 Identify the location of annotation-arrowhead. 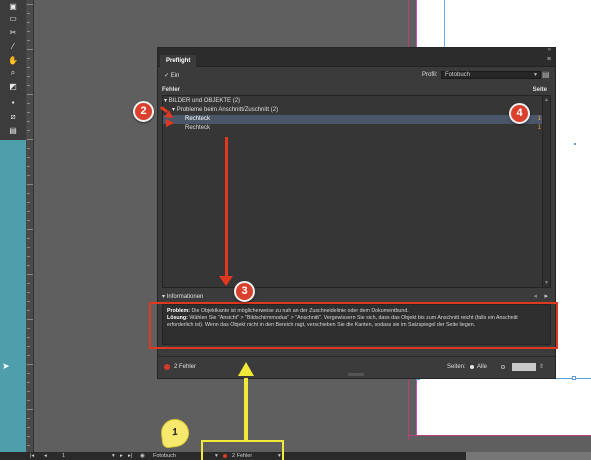
(246, 369).